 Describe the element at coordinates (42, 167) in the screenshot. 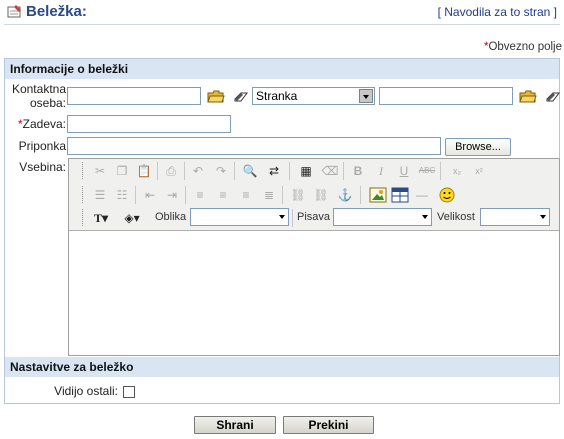

I see `content-label: Vsebina:` at that location.